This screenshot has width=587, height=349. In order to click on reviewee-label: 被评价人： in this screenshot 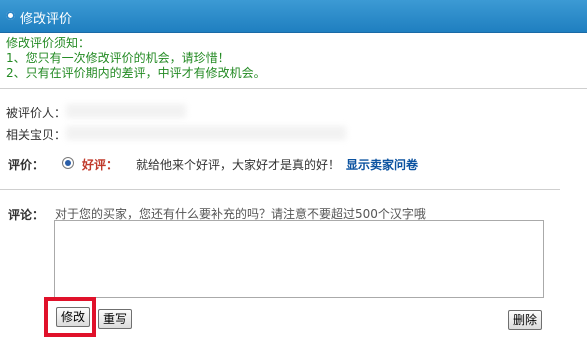, I will do `click(36, 113)`.